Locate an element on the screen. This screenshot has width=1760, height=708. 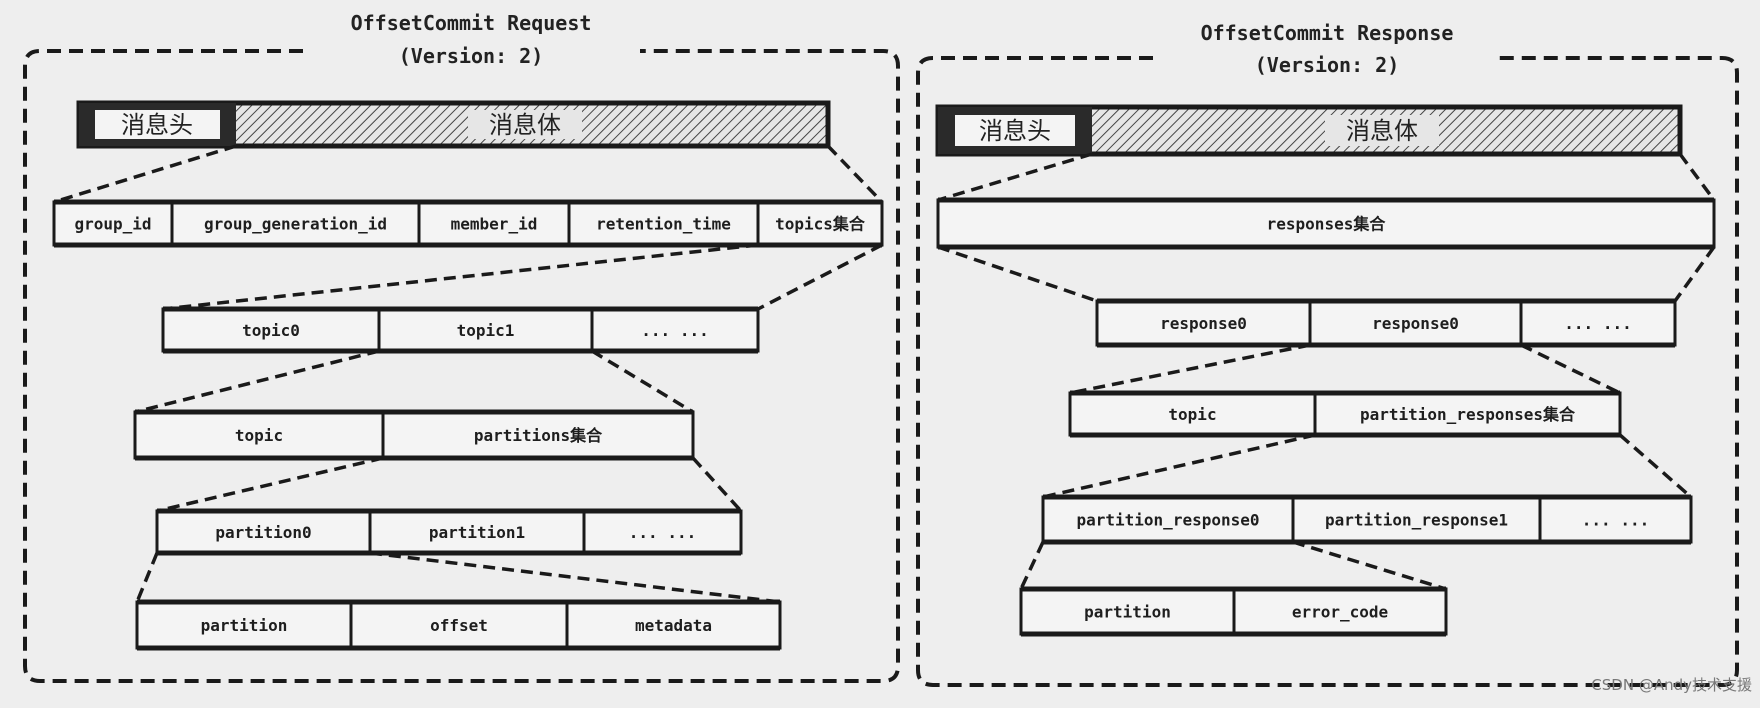
response-row-partition-response-struct: partition error_code is located at coordinates (1233, 611).